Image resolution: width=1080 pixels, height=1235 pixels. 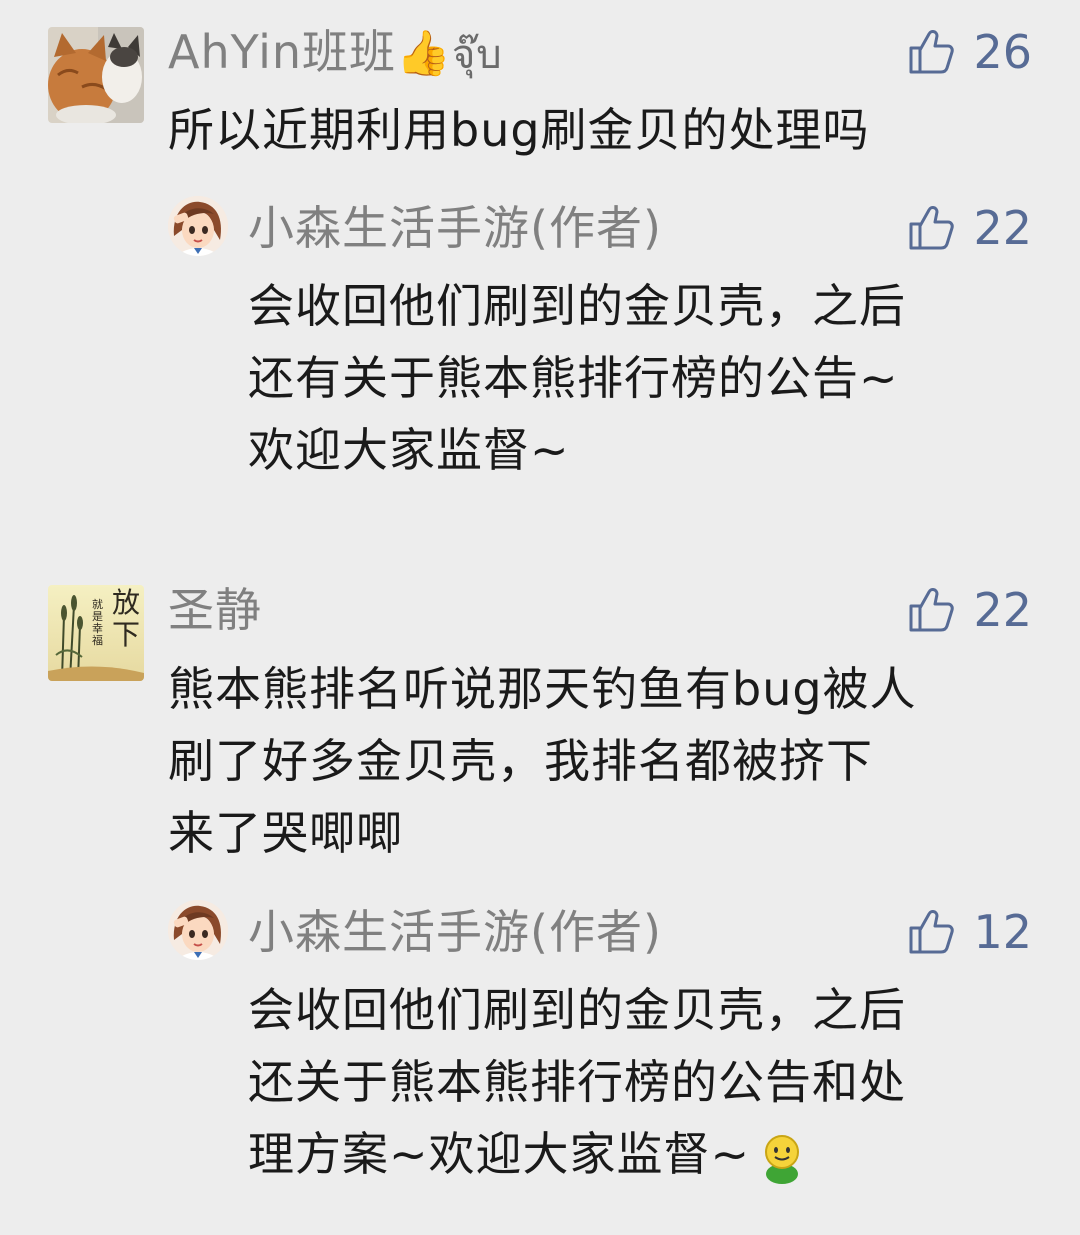 What do you see at coordinates (282, 52) in the screenshot?
I see `author-name: AhYin班班` at bounding box center [282, 52].